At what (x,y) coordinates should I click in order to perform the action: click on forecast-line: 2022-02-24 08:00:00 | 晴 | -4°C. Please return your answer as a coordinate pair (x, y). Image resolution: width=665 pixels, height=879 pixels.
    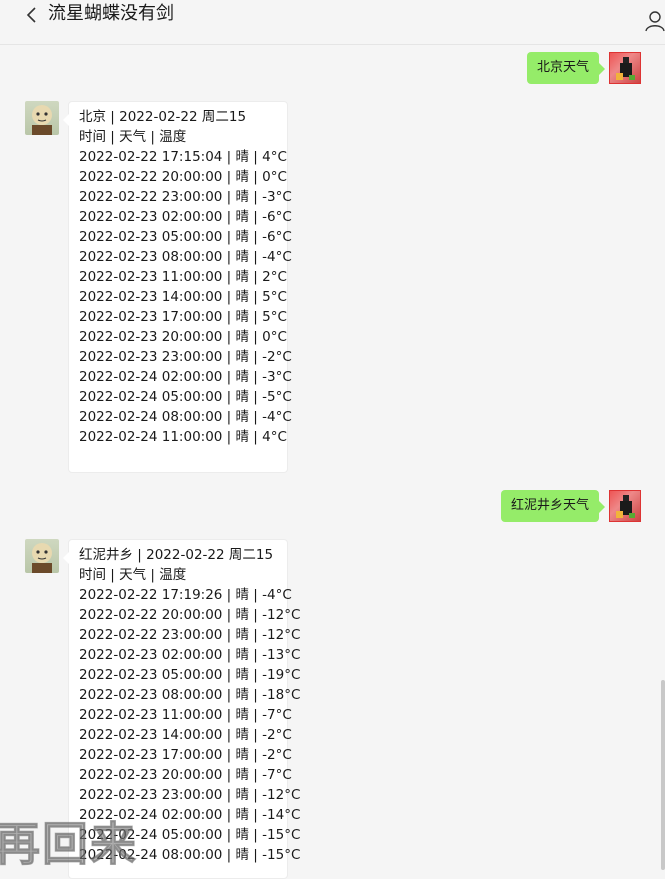
    Looking at the image, I should click on (185, 417).